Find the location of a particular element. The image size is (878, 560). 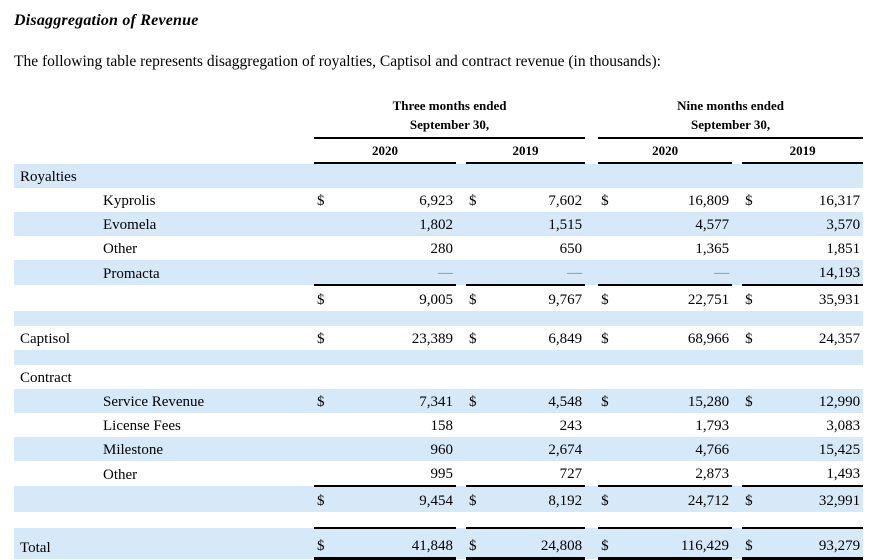

value-cell: 650 is located at coordinates (571, 249).